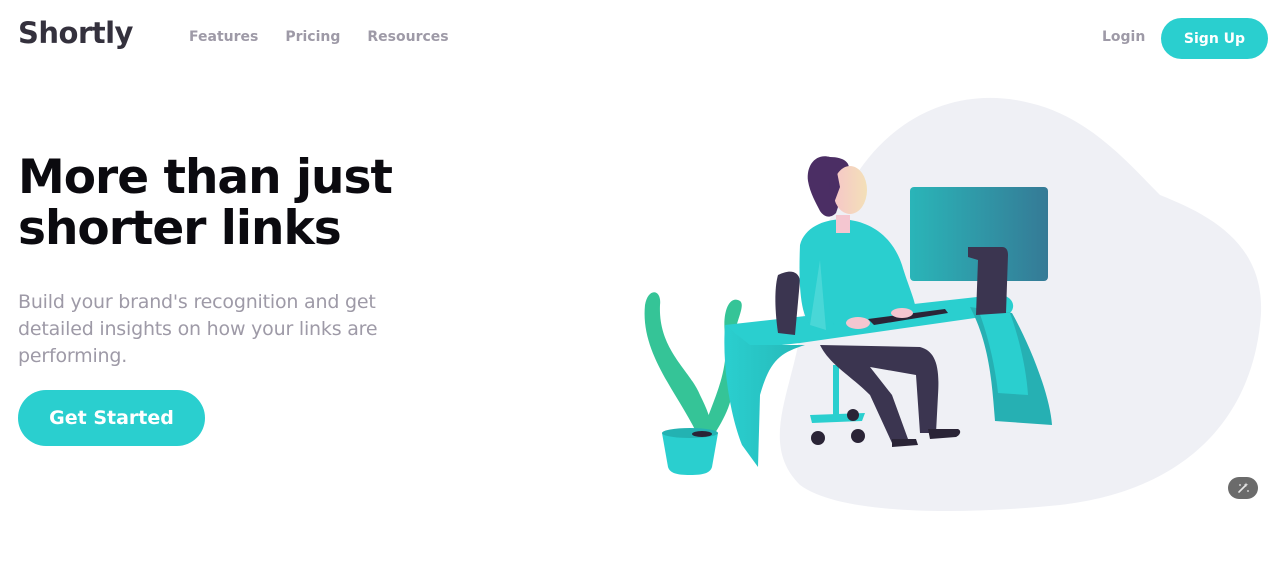  Describe the element at coordinates (690, 454) in the screenshot. I see `plant-pot` at that location.